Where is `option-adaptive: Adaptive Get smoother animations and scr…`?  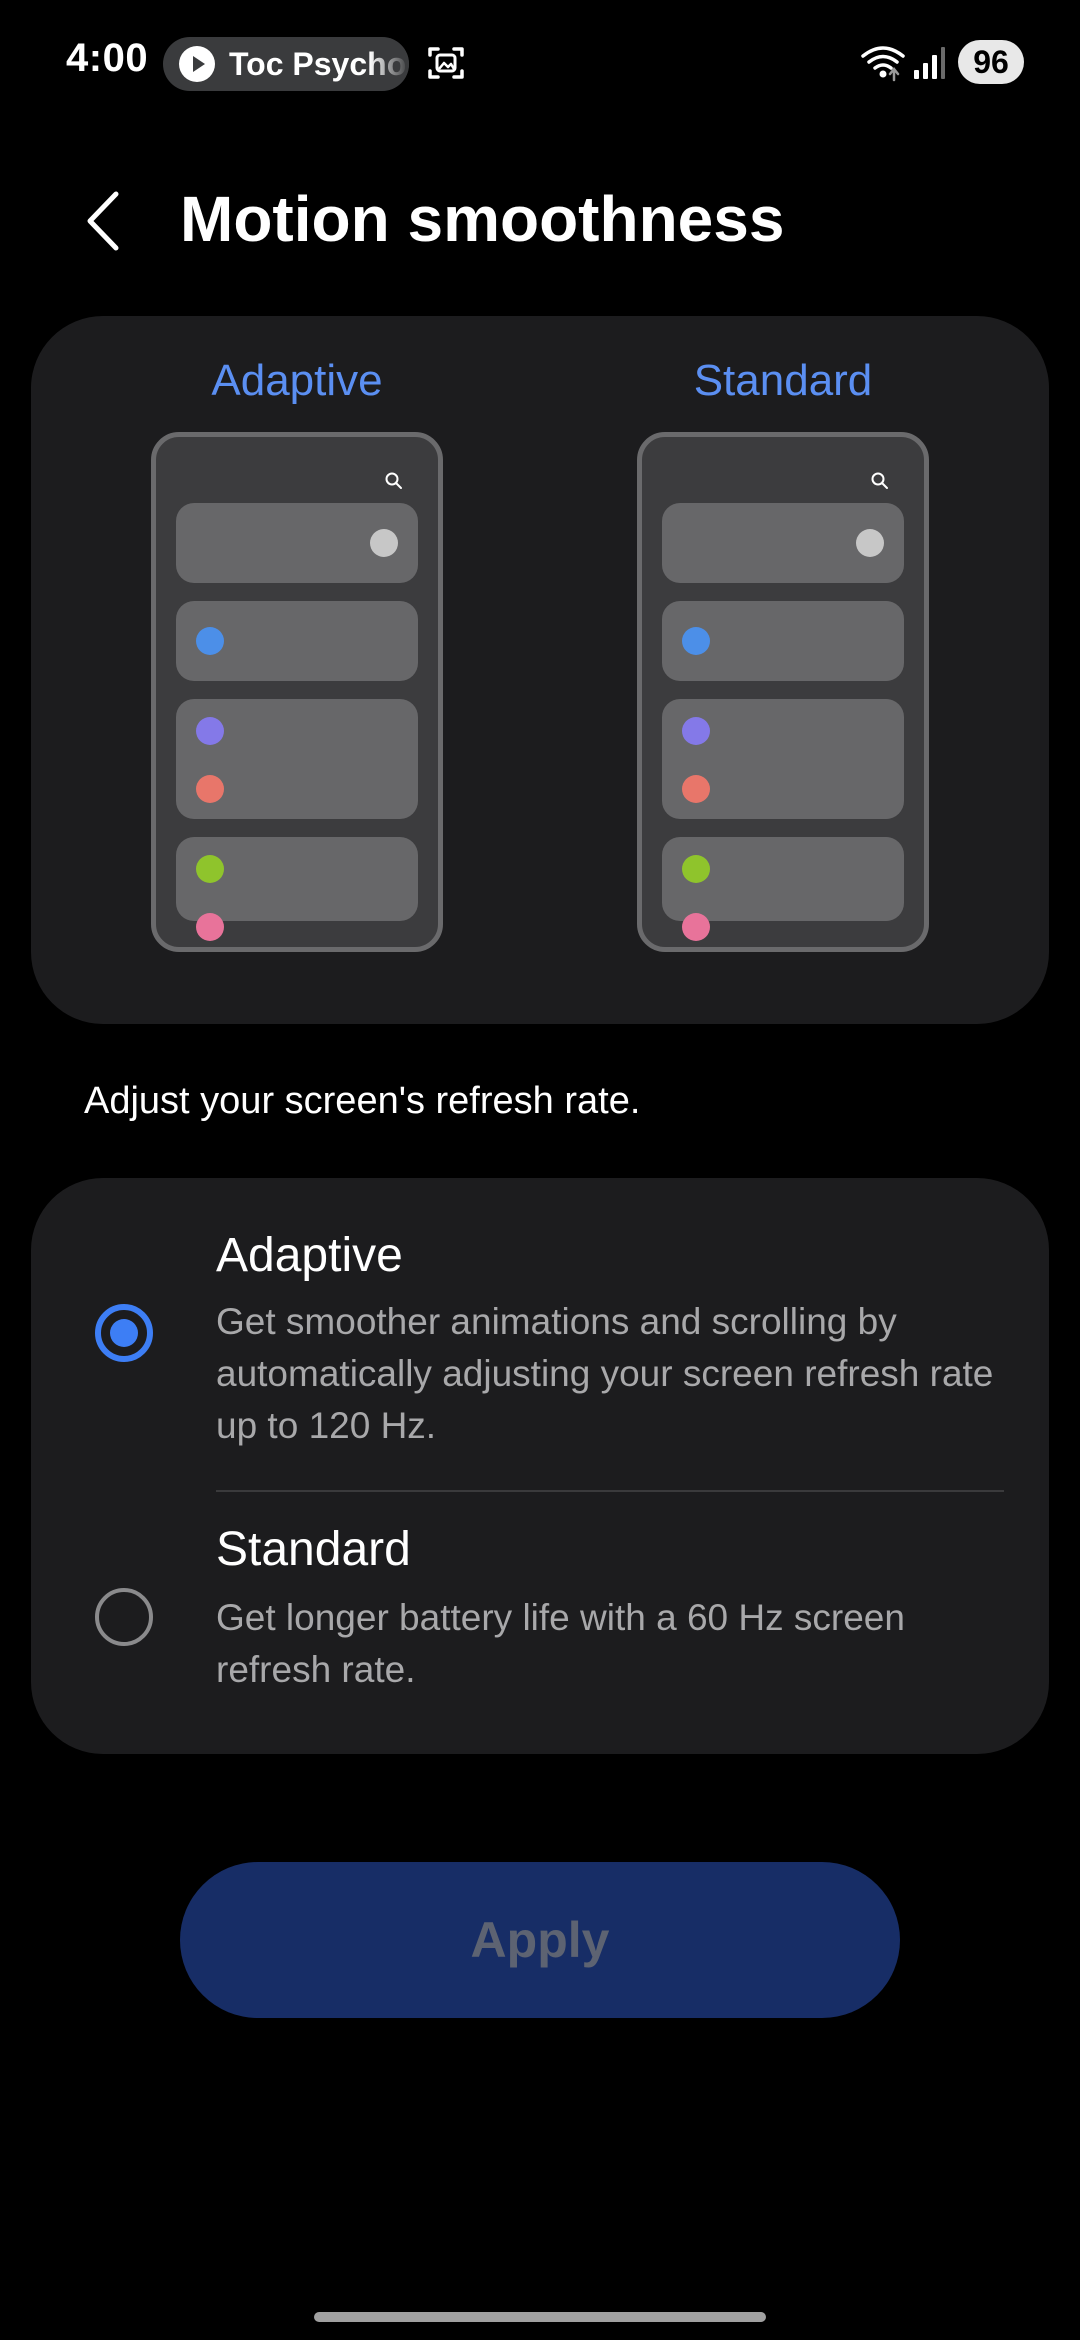 option-adaptive: Adaptive Get smoother animations and scr… is located at coordinates (540, 1334).